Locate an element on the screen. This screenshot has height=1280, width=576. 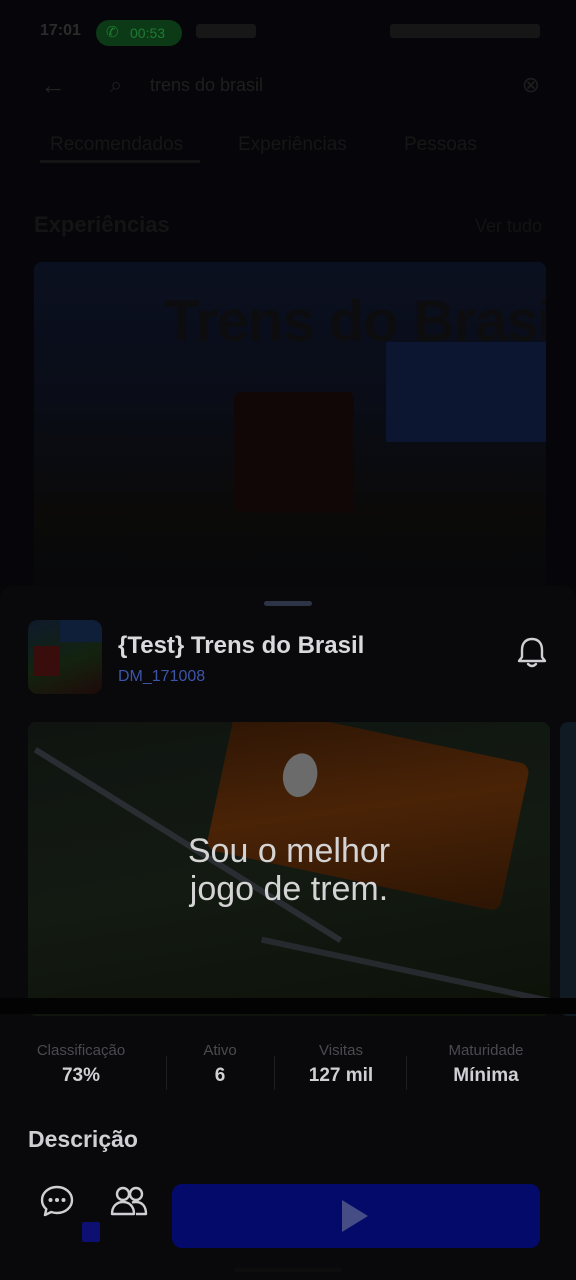
stat-rating: Classificação 73% is located at coordinates (81, 1064).